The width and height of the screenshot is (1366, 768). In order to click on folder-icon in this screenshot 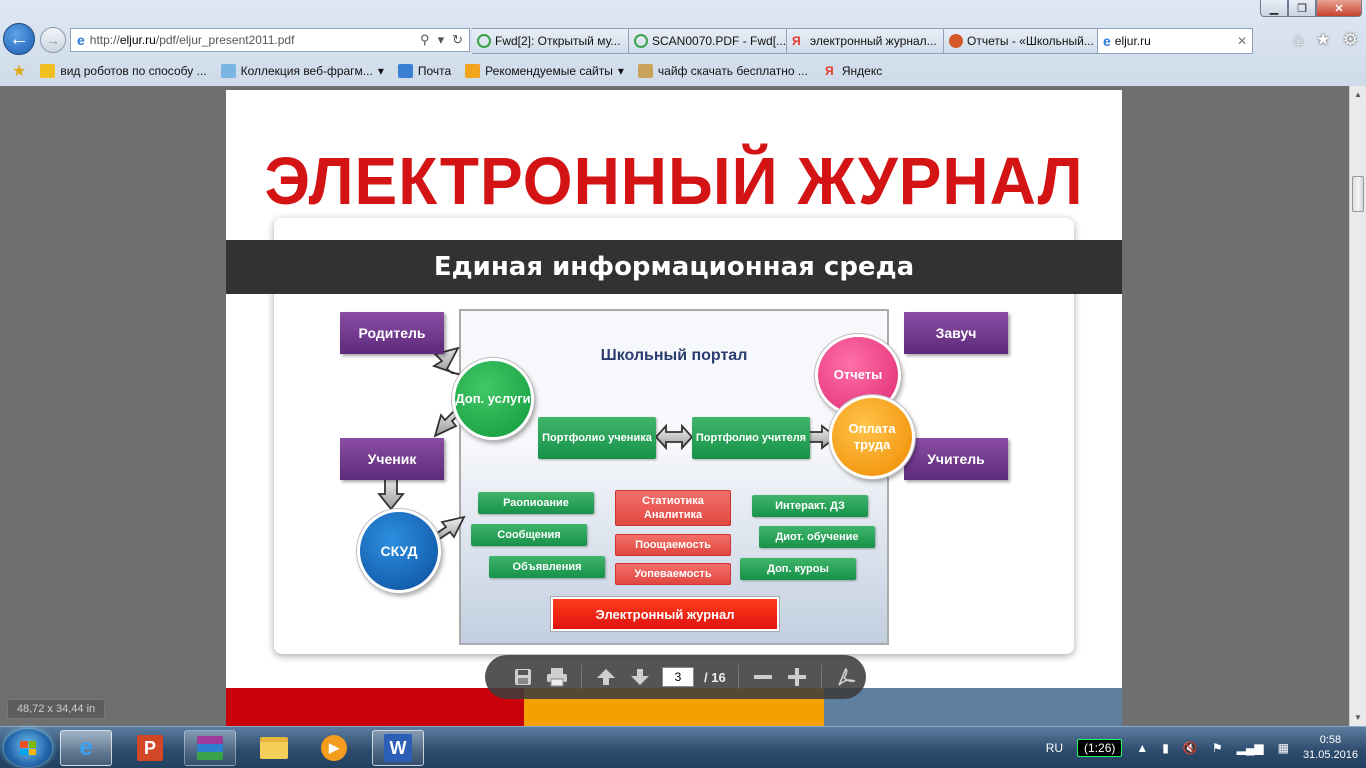, I will do `click(274, 748)`.